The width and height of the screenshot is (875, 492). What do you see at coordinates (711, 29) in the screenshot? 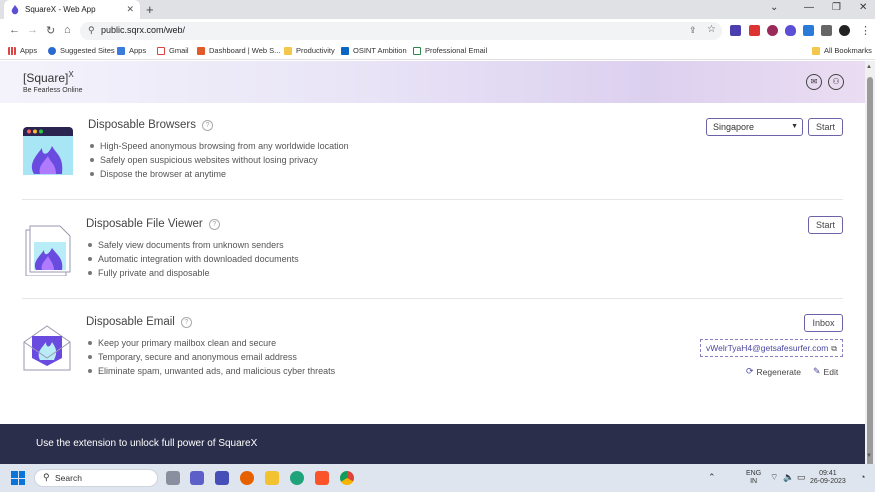
I see `bookmark-star-icon: ☆` at bounding box center [711, 29].